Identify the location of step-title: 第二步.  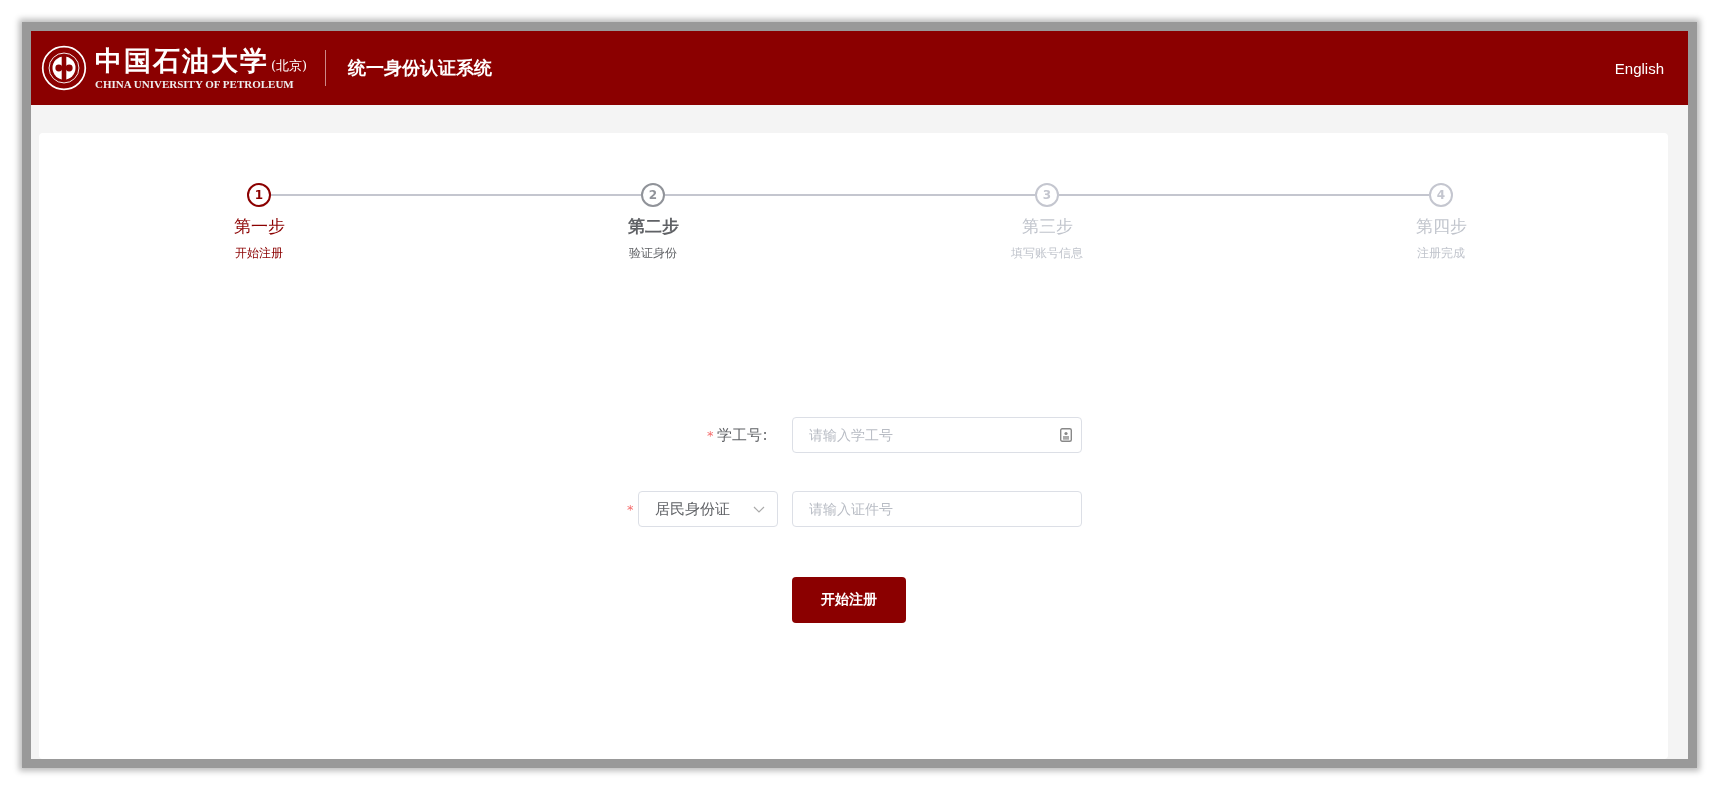
(653, 226).